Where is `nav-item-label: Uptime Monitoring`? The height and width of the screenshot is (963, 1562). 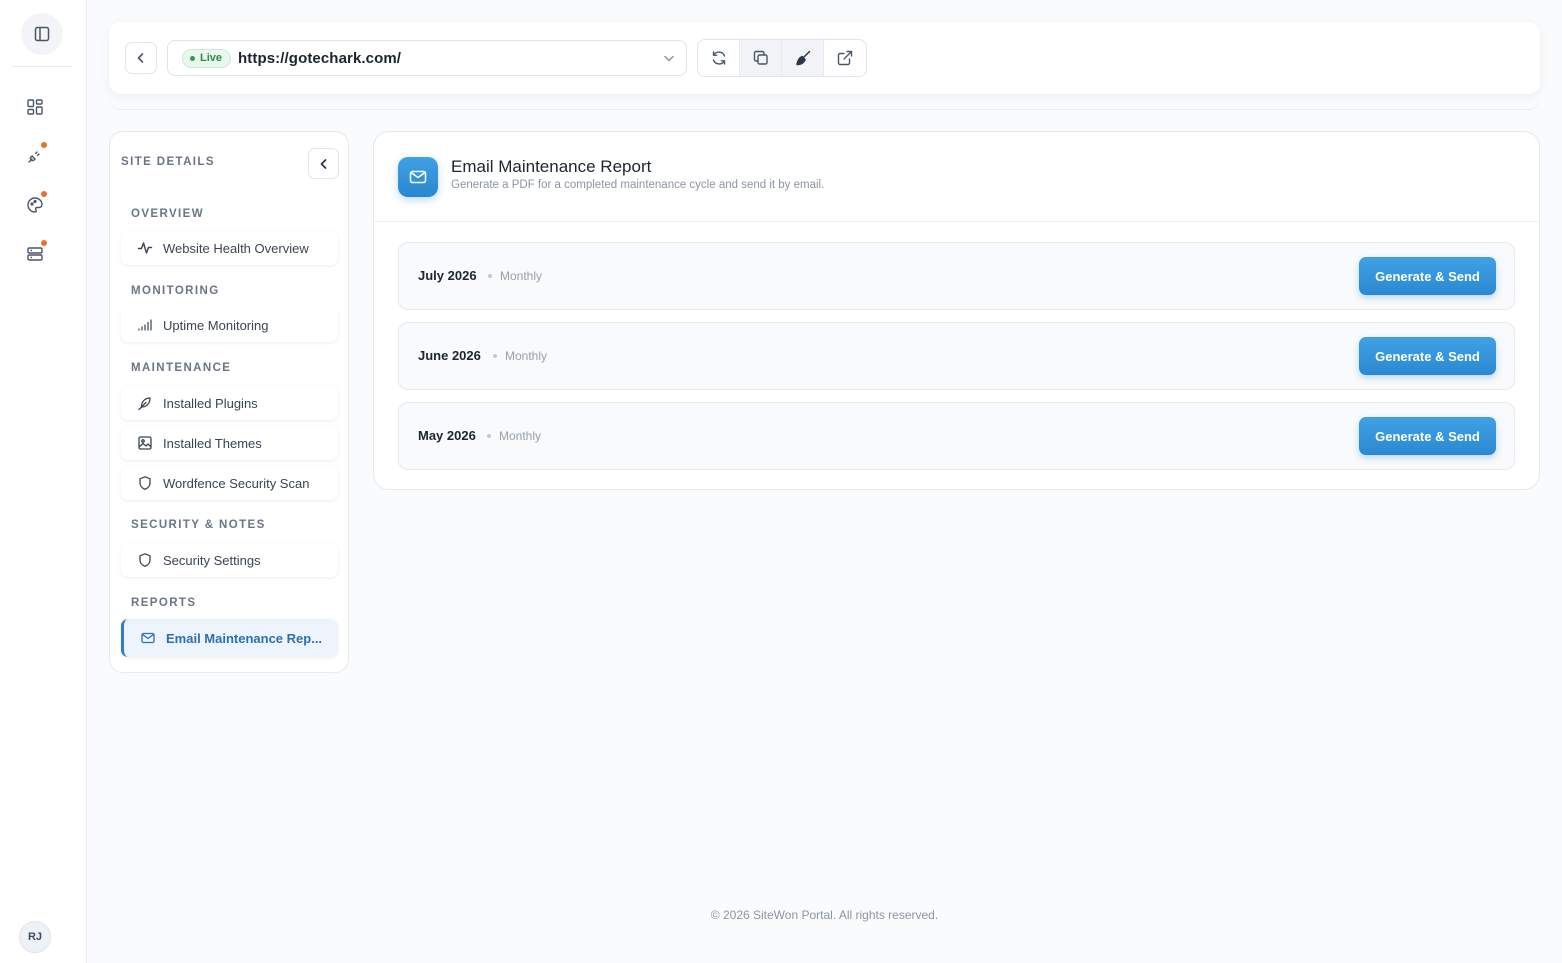 nav-item-label: Uptime Monitoring is located at coordinates (216, 325).